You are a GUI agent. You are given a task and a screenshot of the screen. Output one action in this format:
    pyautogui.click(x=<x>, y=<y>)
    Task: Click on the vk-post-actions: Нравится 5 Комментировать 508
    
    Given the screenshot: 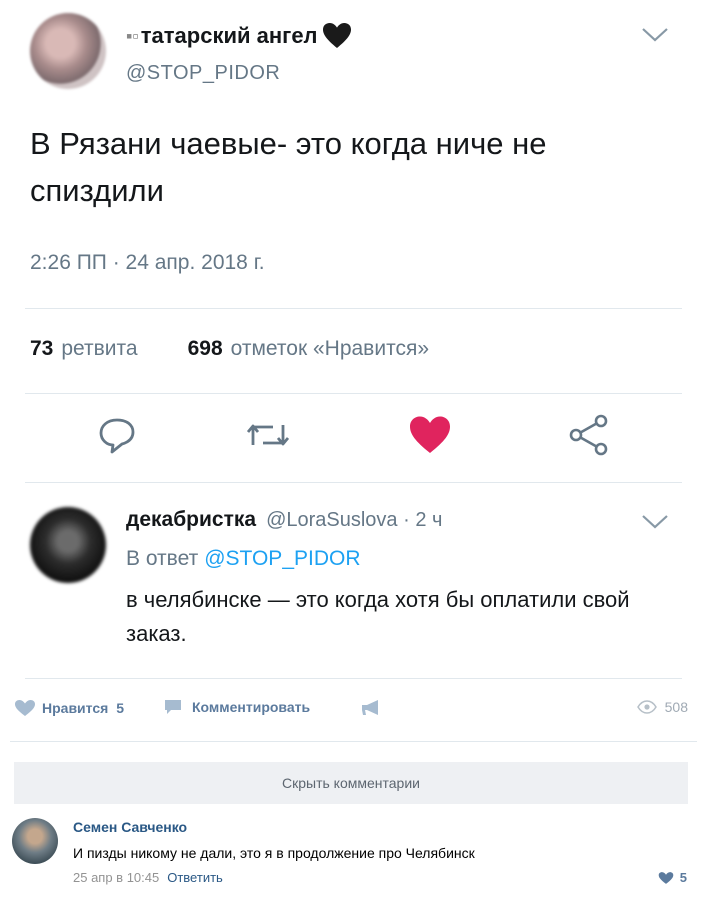 What is the action you would take?
    pyautogui.click(x=355, y=710)
    